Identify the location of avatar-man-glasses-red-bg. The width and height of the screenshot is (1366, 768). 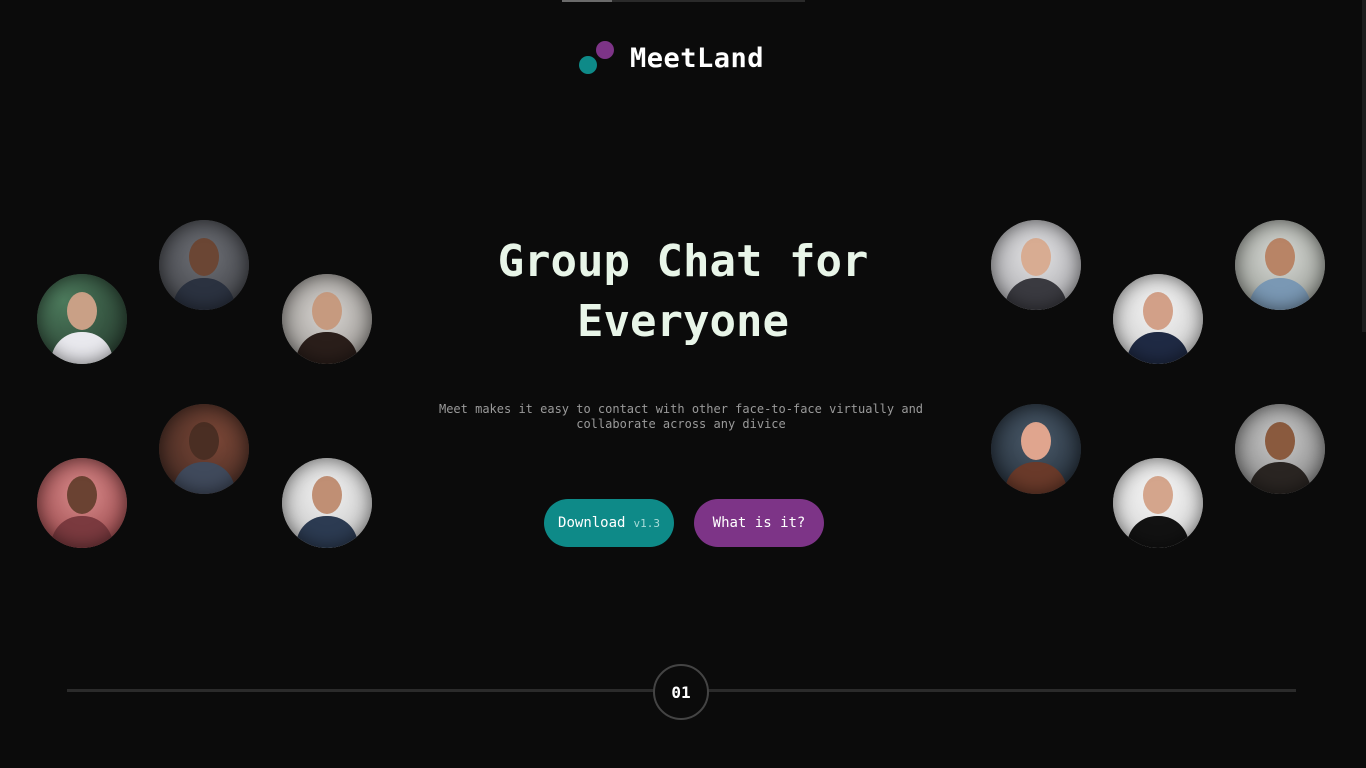
(82, 503).